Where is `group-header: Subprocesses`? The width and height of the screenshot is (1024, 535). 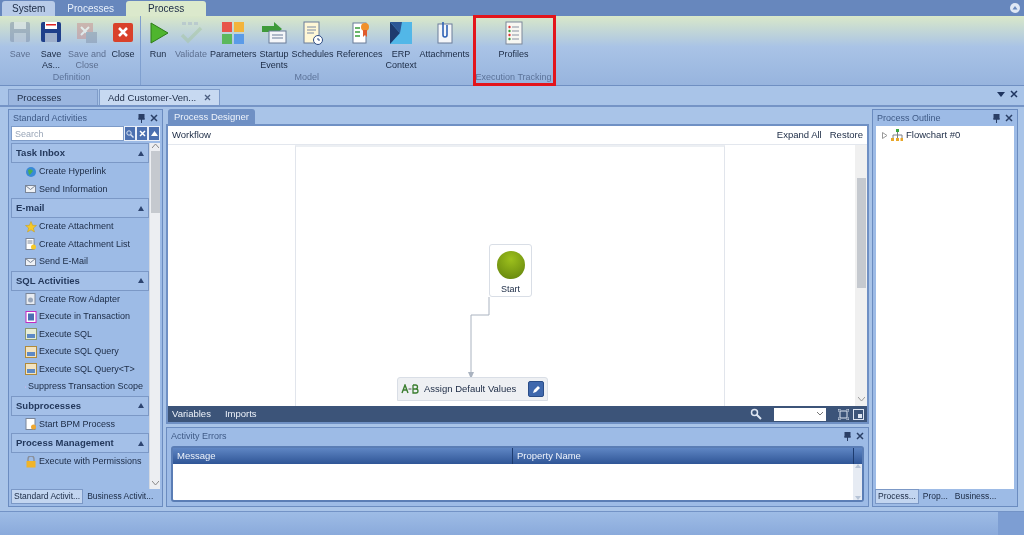 group-header: Subprocesses is located at coordinates (80, 405).